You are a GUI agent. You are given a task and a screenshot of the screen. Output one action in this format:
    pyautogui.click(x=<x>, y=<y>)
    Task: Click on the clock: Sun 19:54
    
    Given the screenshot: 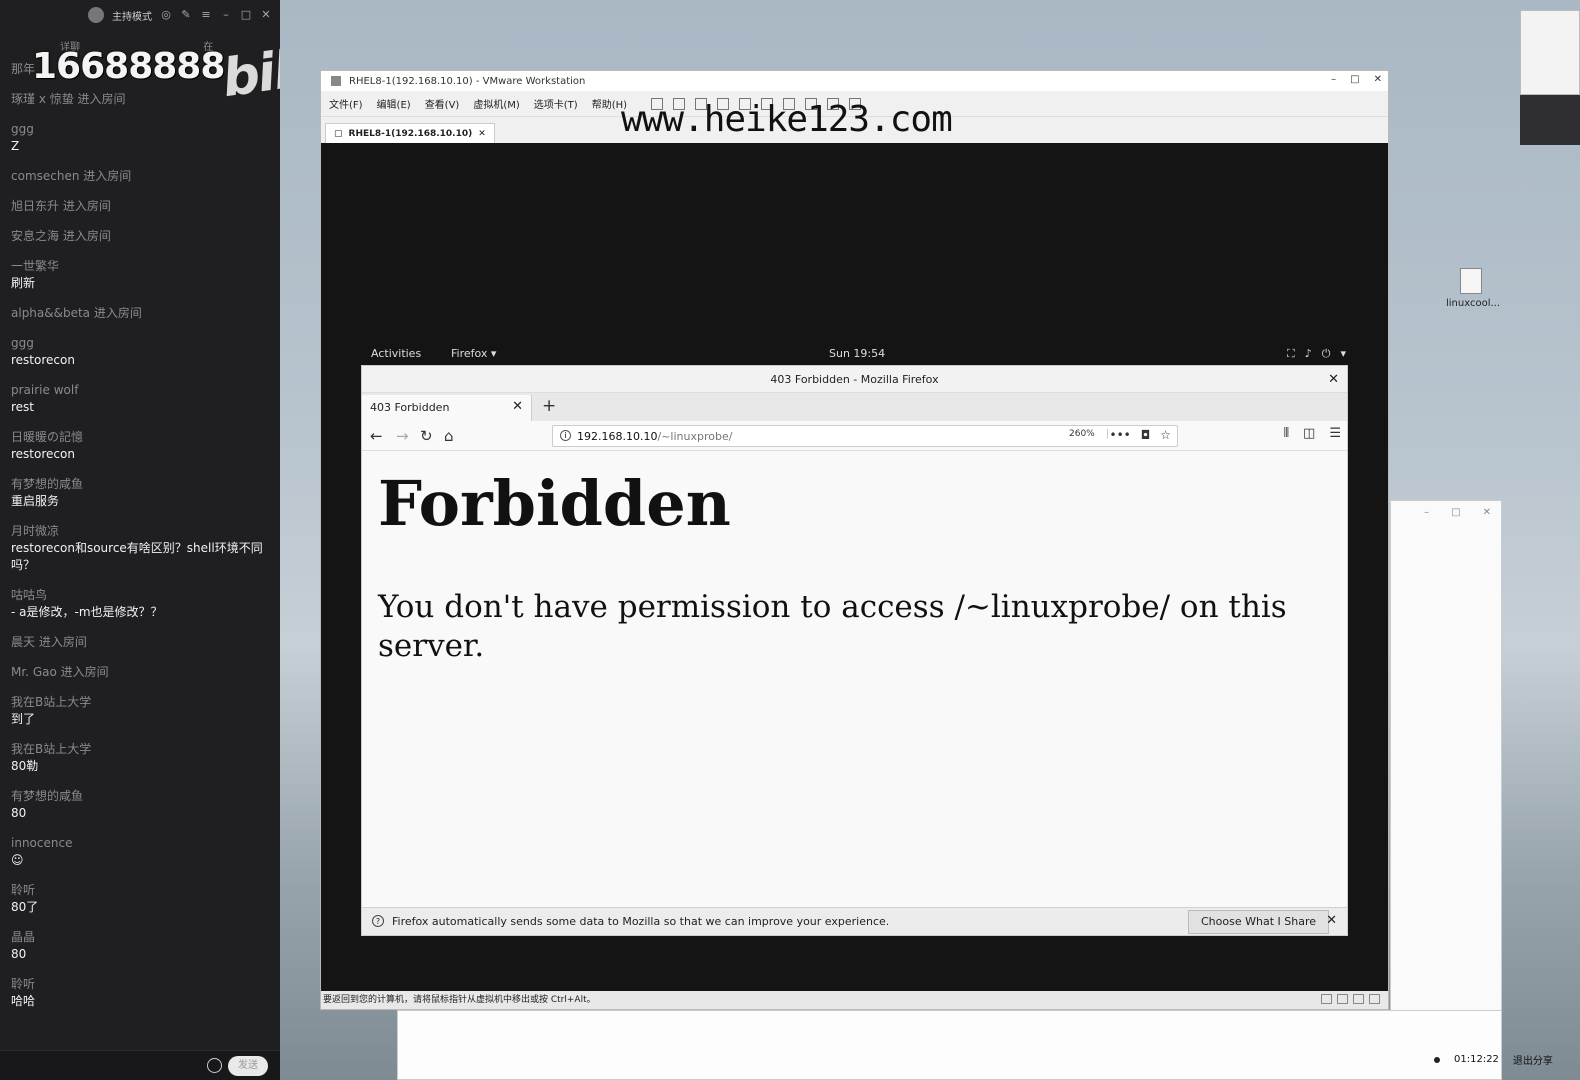 What is the action you would take?
    pyautogui.click(x=857, y=353)
    